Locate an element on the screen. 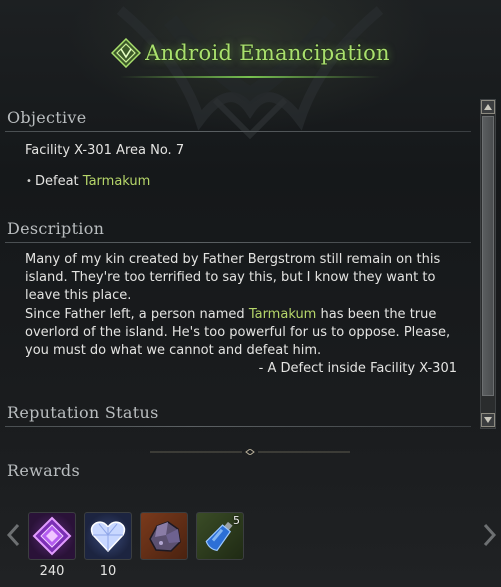  rewards-heading: Rewards is located at coordinates (43, 470).